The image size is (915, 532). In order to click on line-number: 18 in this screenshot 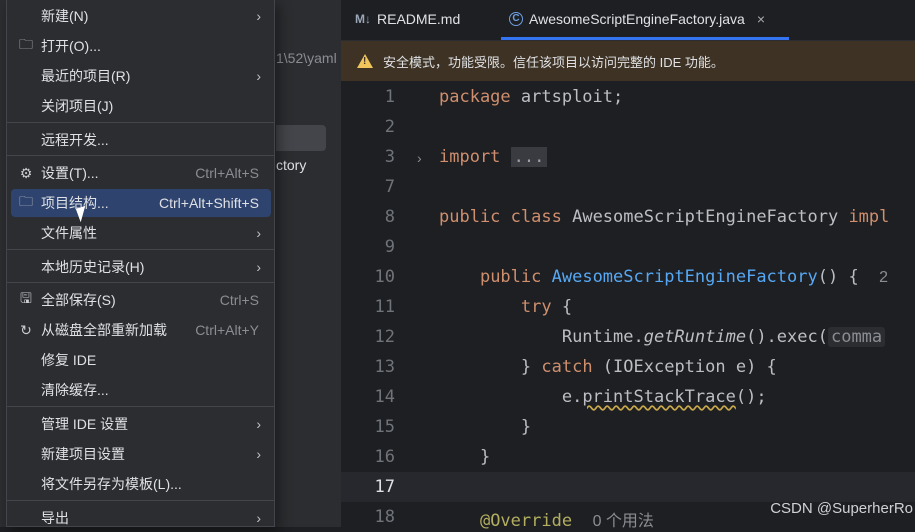, I will do `click(384, 517)`.